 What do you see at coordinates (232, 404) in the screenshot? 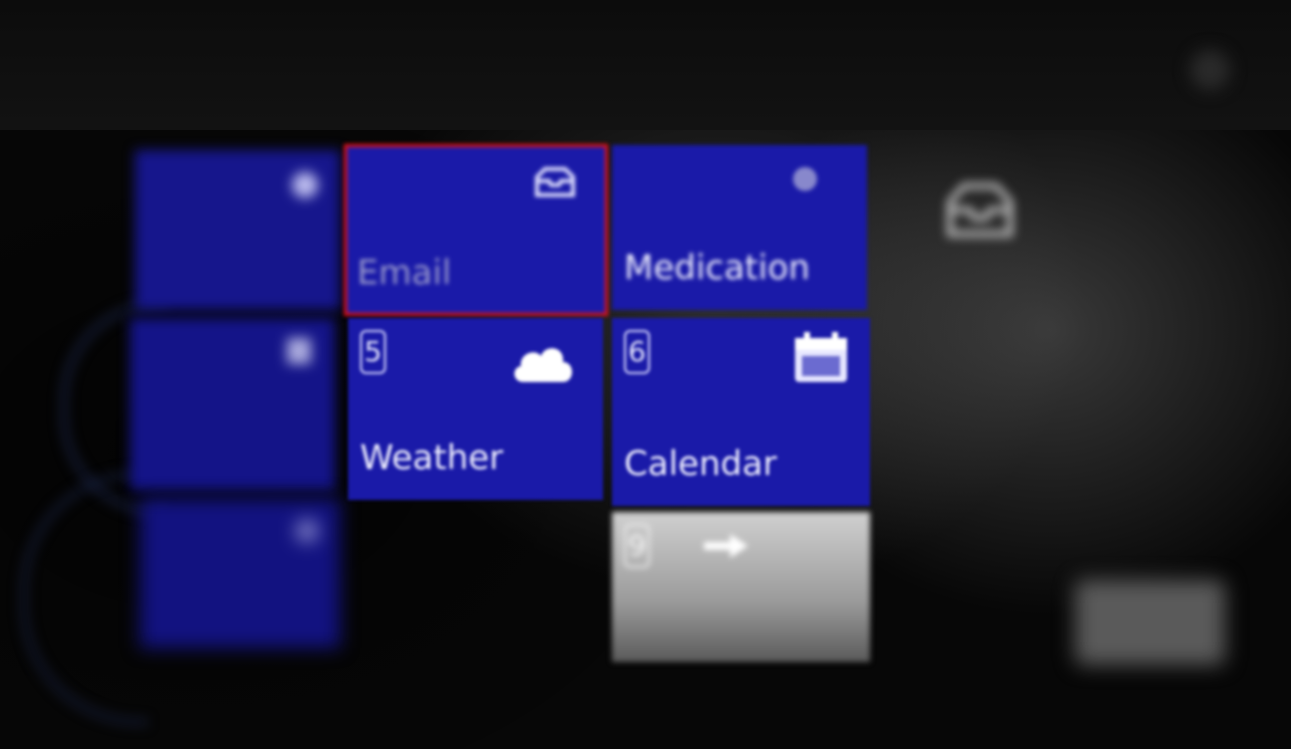
I see `tile-left-middle` at bounding box center [232, 404].